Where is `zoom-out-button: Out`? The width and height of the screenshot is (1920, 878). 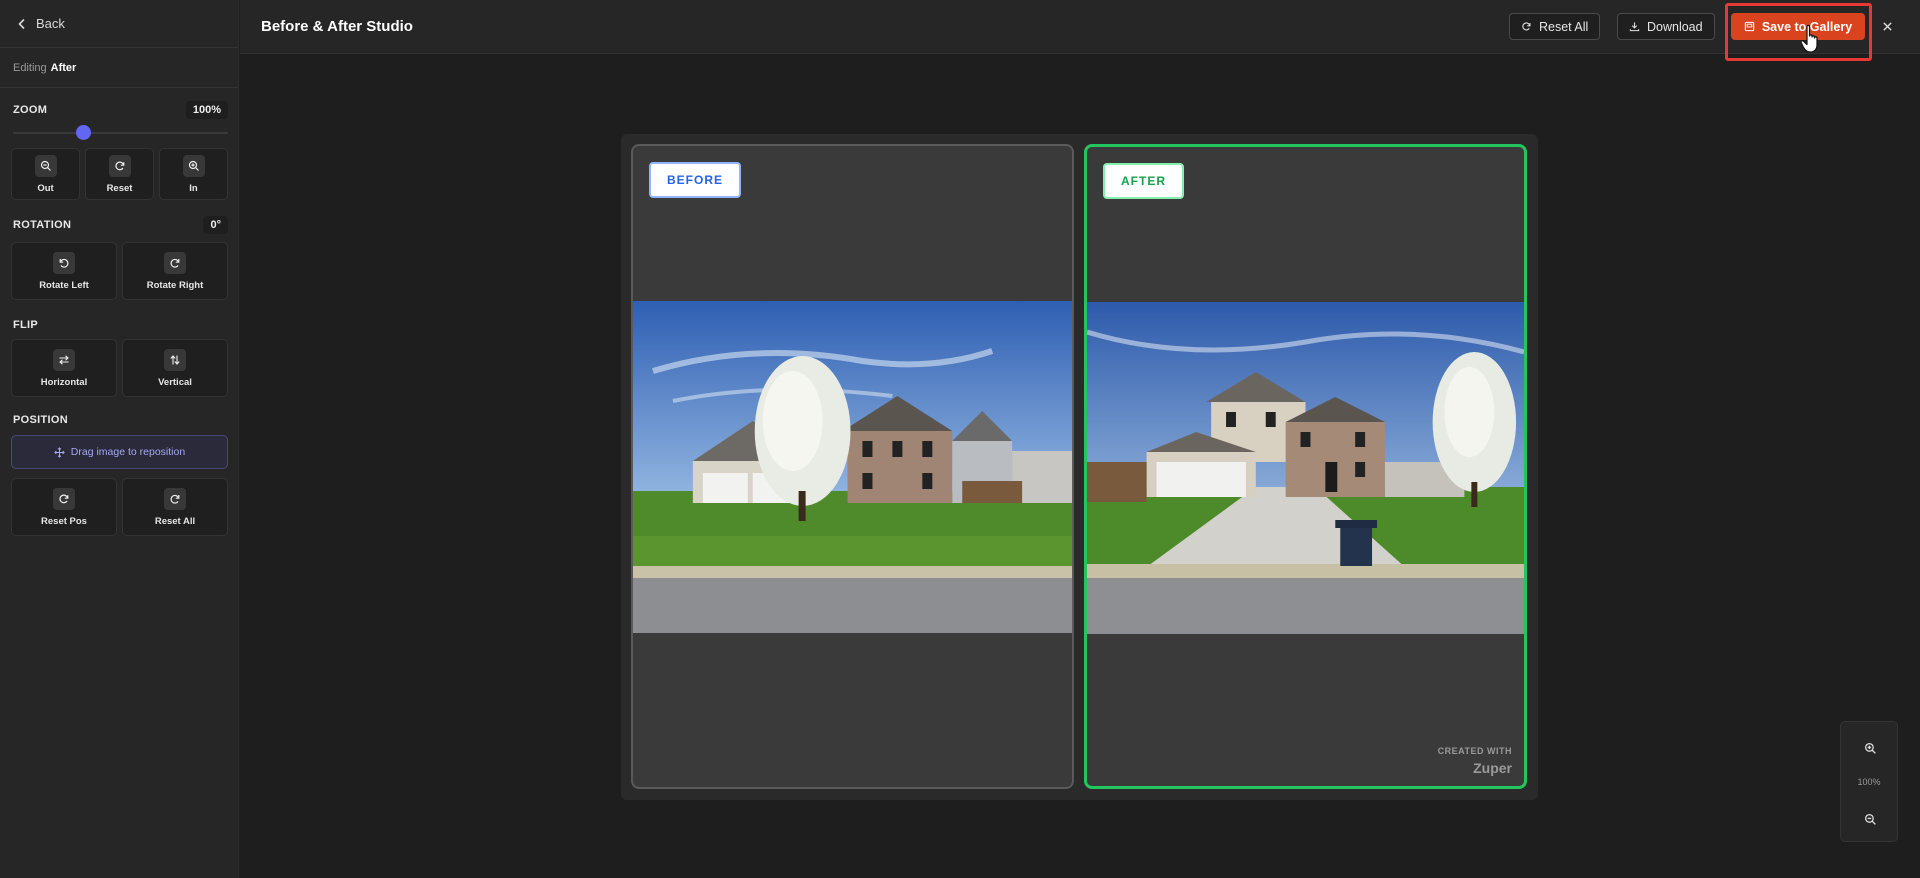
zoom-out-button: Out is located at coordinates (45, 174).